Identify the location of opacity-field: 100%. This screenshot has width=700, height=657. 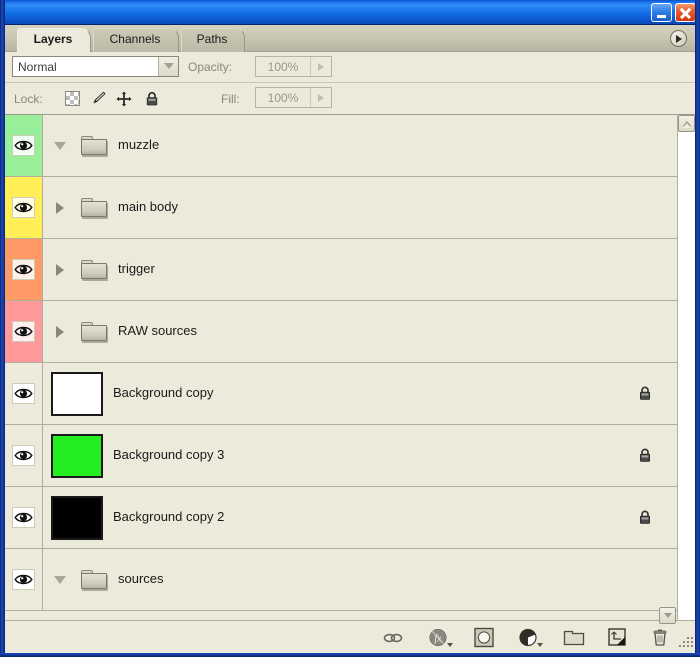
(293, 66).